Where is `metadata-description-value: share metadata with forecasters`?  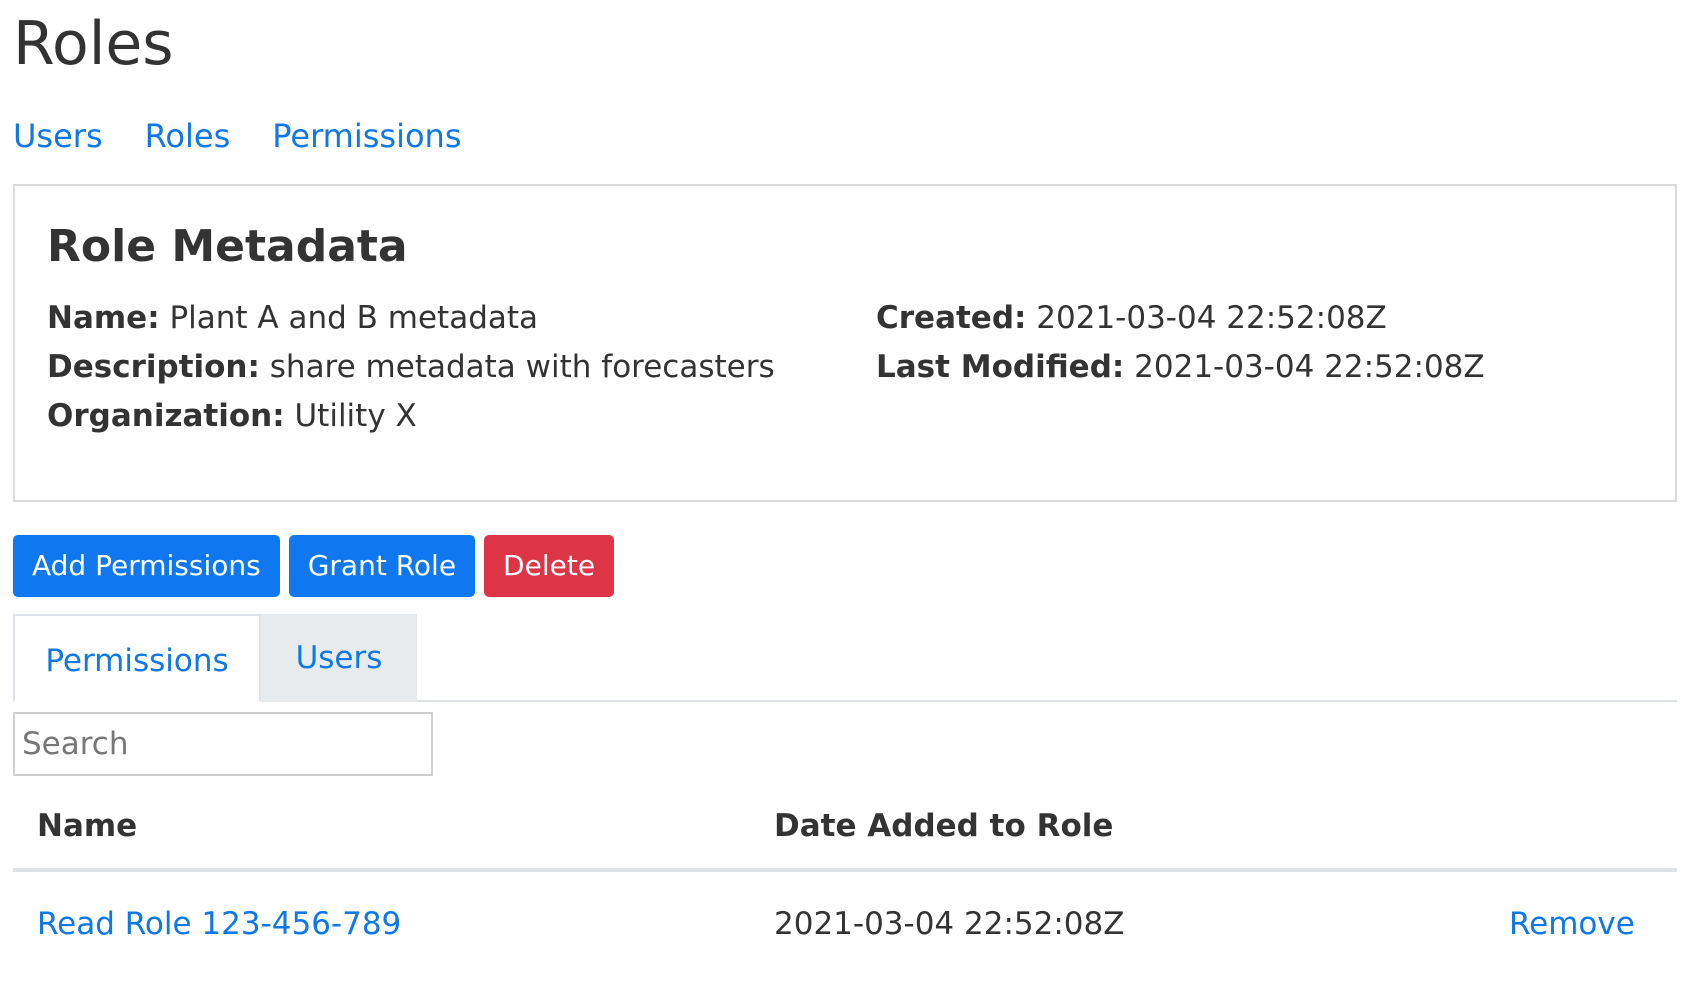 metadata-description-value: share metadata with forecasters is located at coordinates (522, 367).